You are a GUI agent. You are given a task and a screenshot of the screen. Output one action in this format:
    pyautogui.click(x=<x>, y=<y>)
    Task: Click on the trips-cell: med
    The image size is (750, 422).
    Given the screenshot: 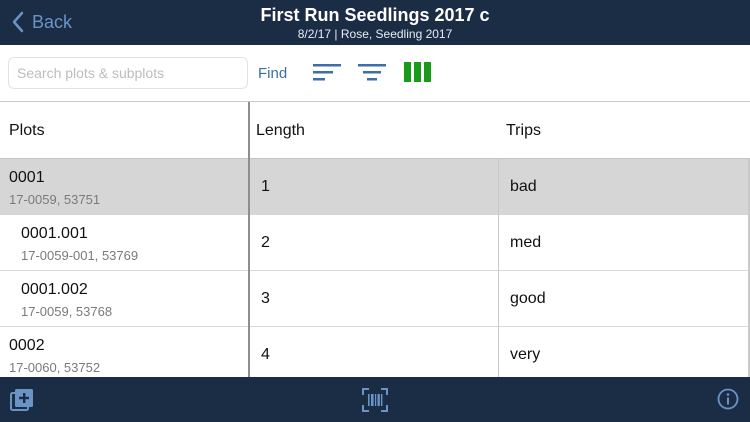 What is the action you would take?
    pyautogui.click(x=624, y=243)
    